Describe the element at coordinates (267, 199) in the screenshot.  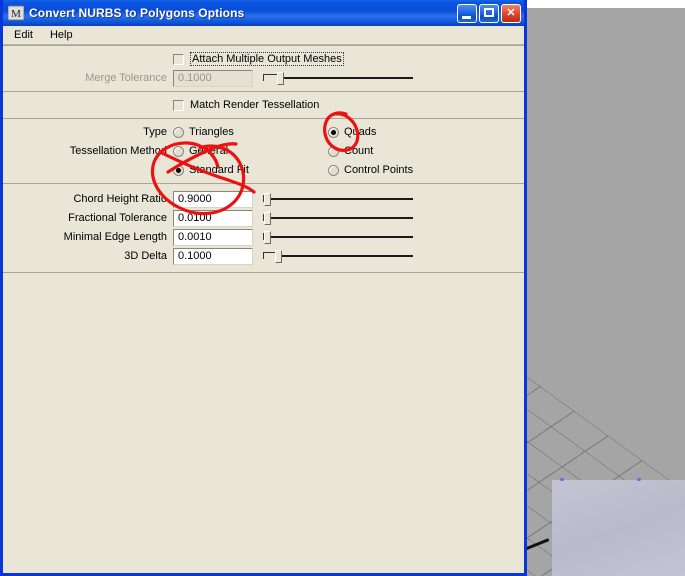
I see `chord-height-ratio-slider-thumb` at that location.